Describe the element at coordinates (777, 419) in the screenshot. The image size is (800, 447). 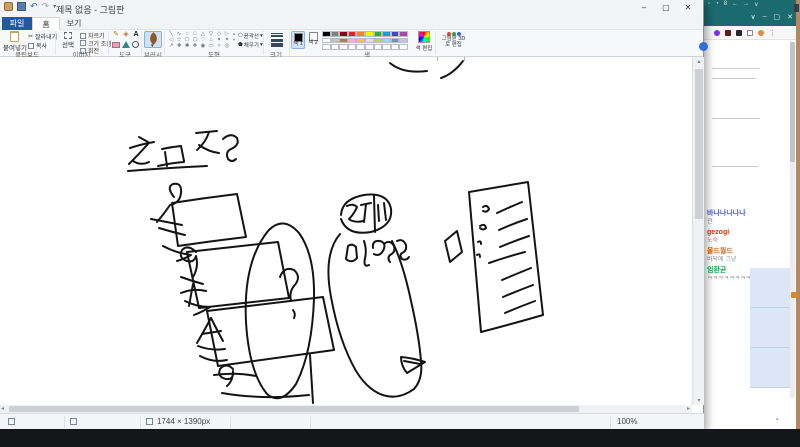
I see `scroll-top-icon: ▴` at that location.